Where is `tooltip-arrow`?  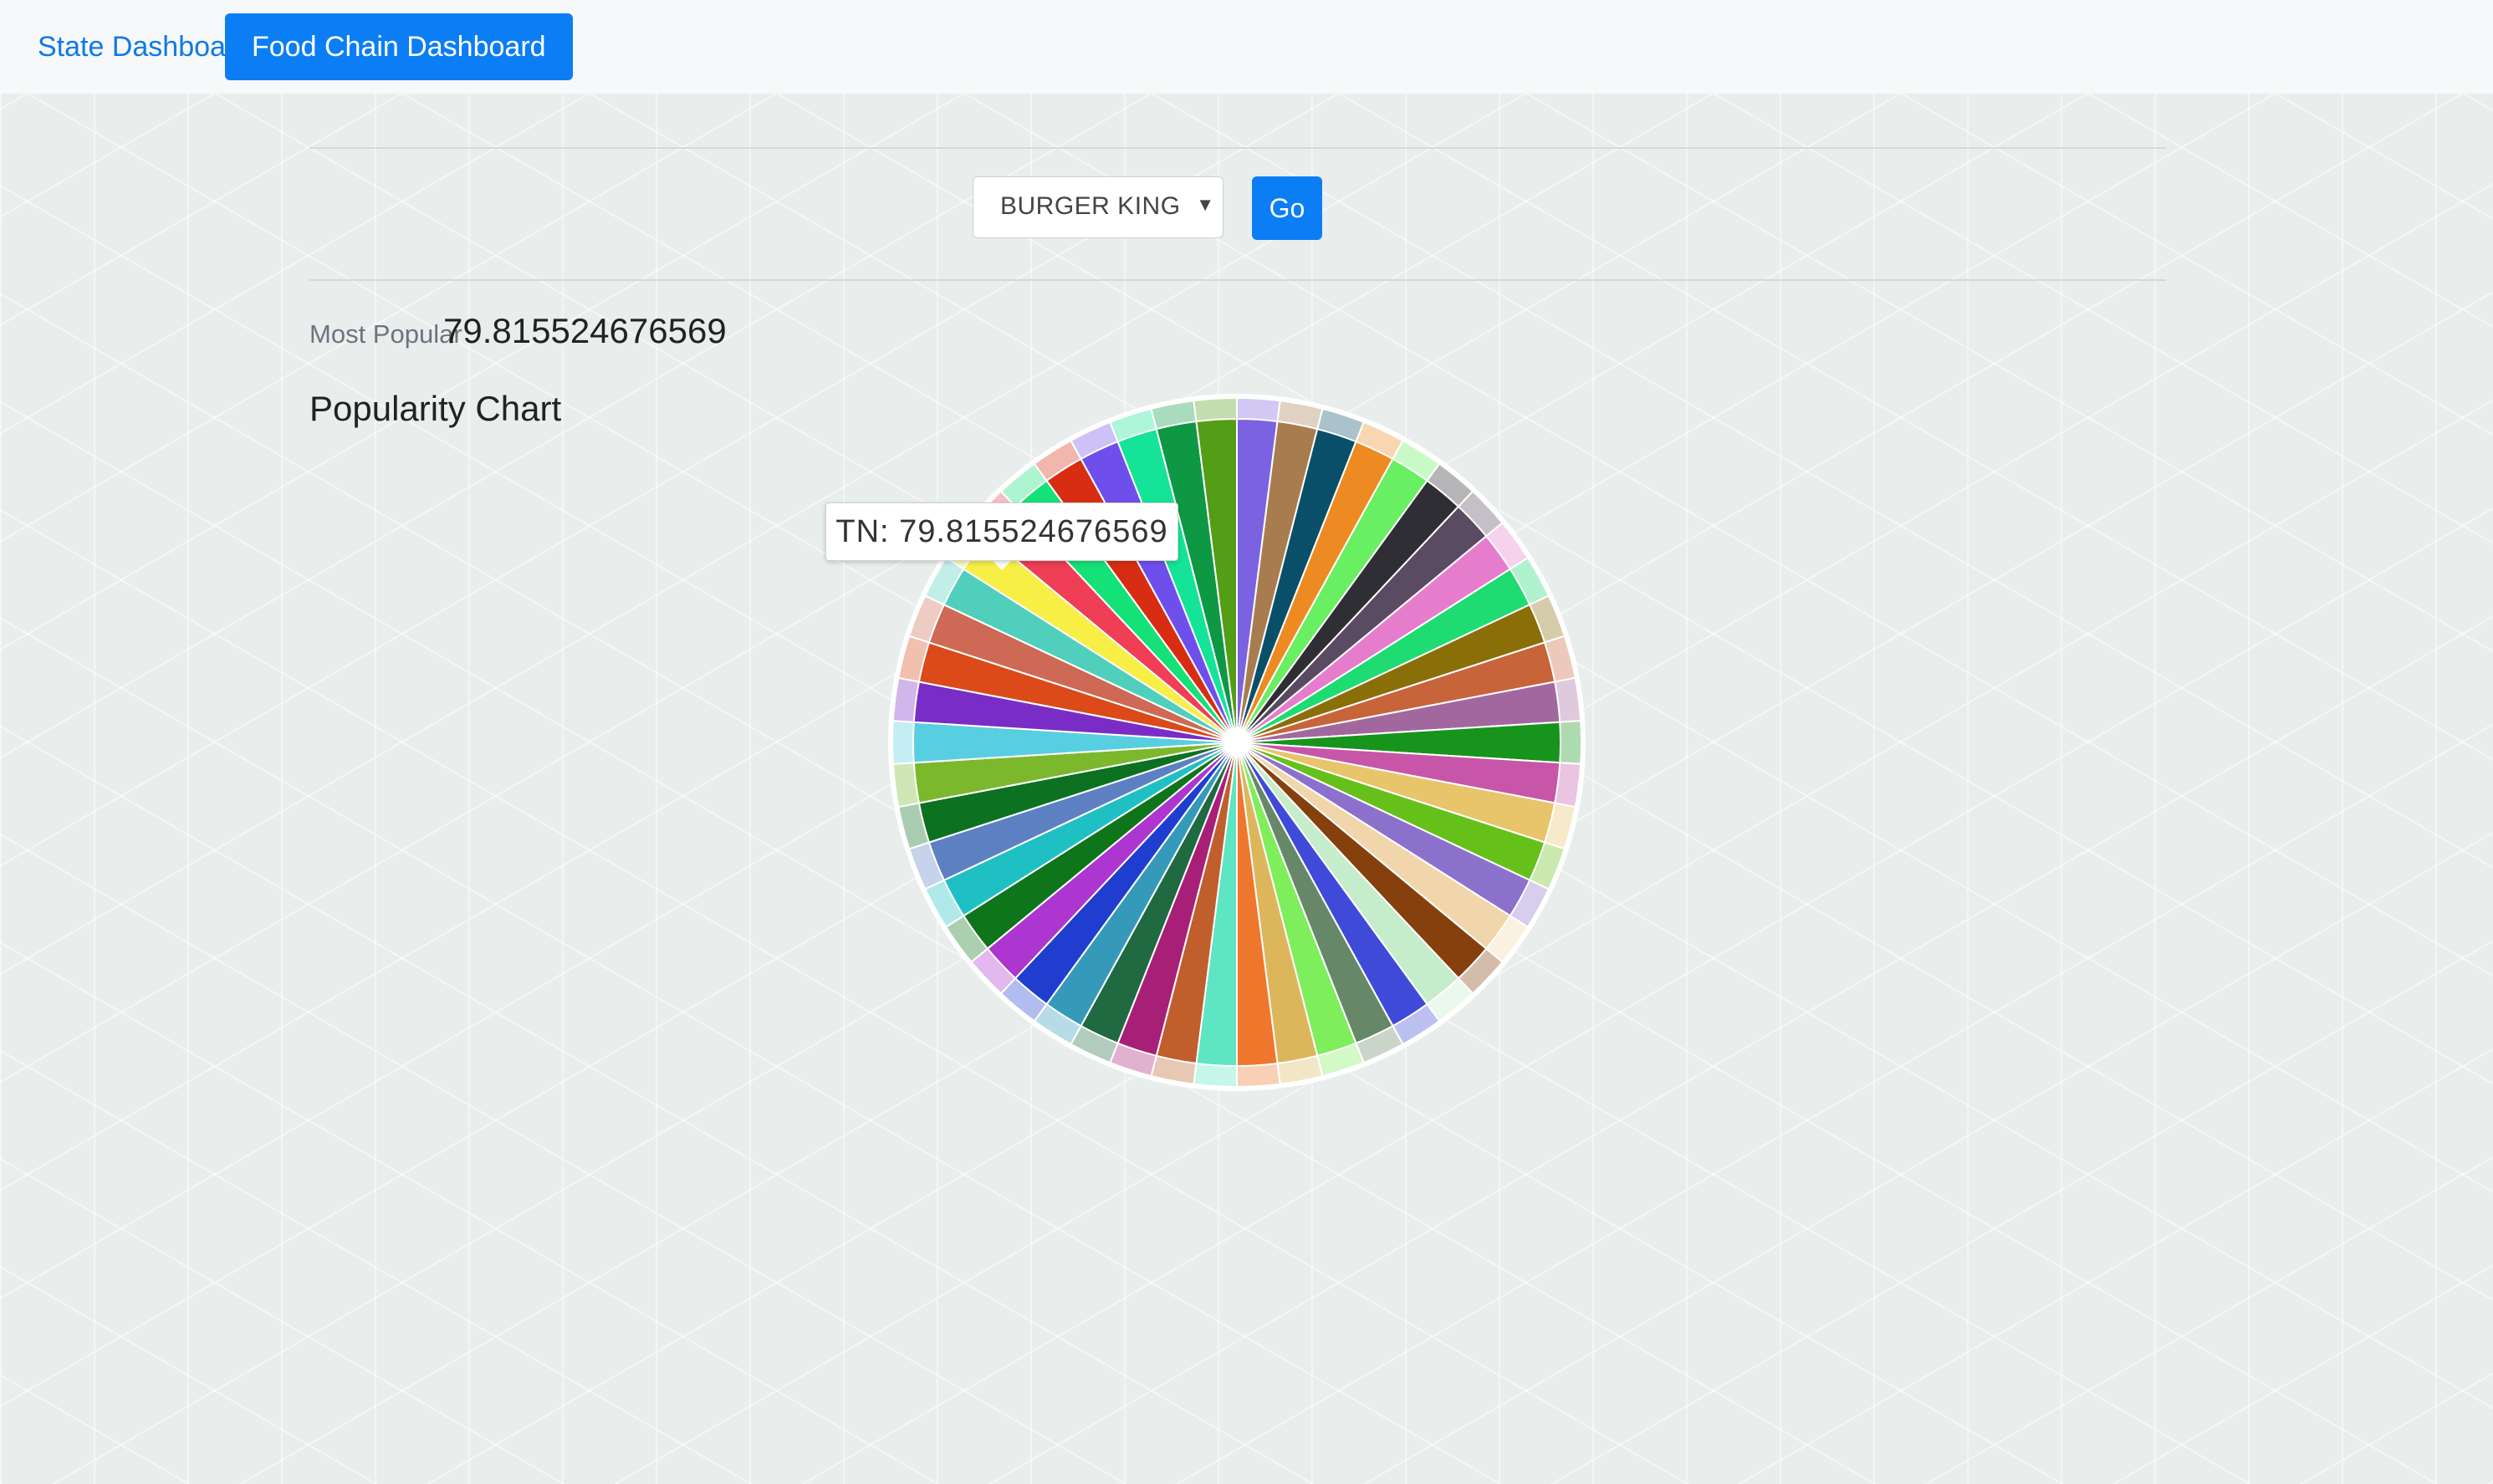 tooltip-arrow is located at coordinates (1002, 565).